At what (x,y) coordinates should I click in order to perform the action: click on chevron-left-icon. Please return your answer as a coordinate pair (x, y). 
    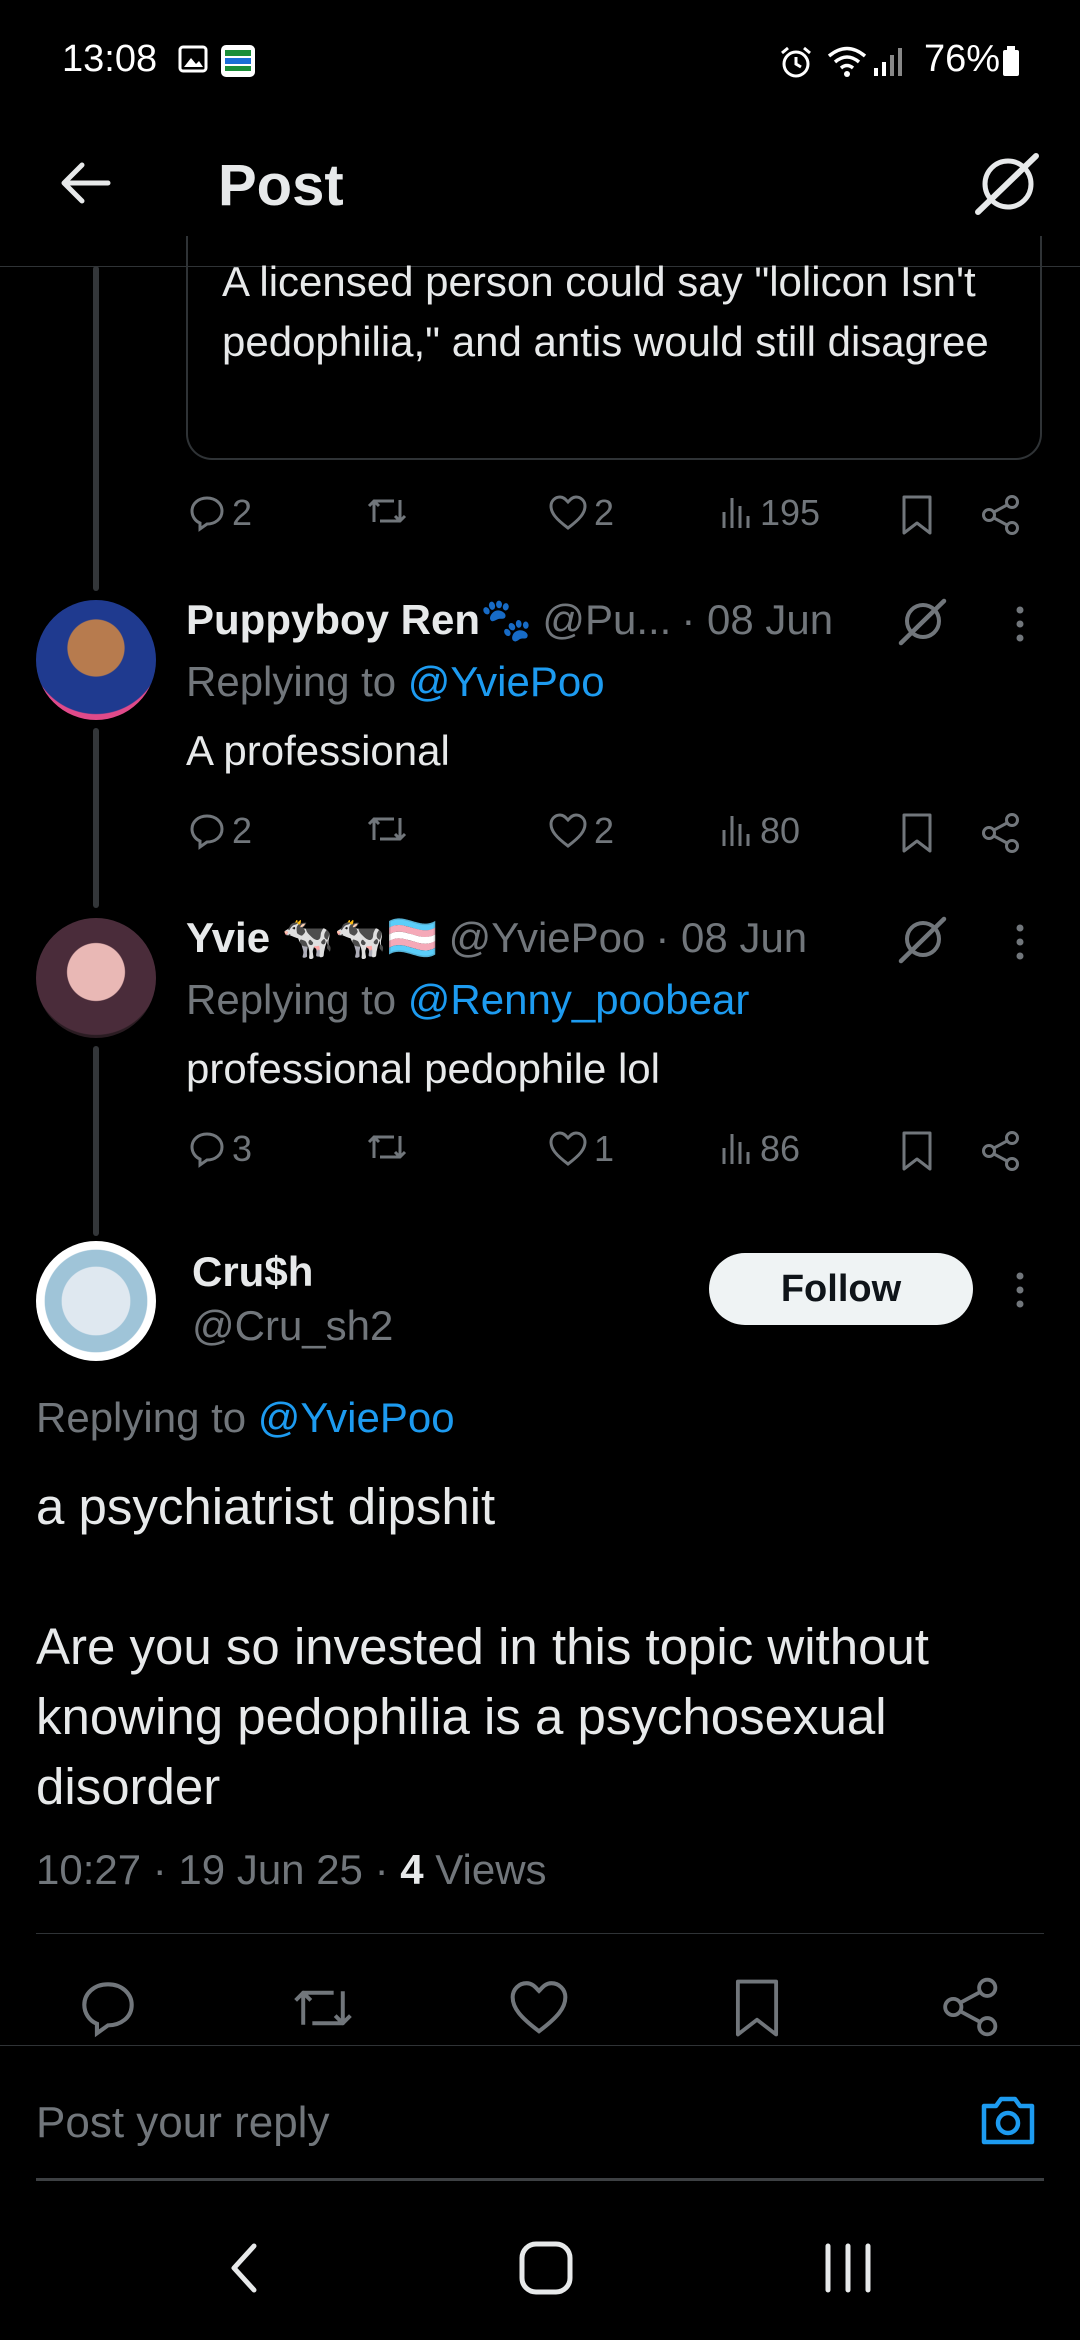
    Looking at the image, I should click on (244, 2268).